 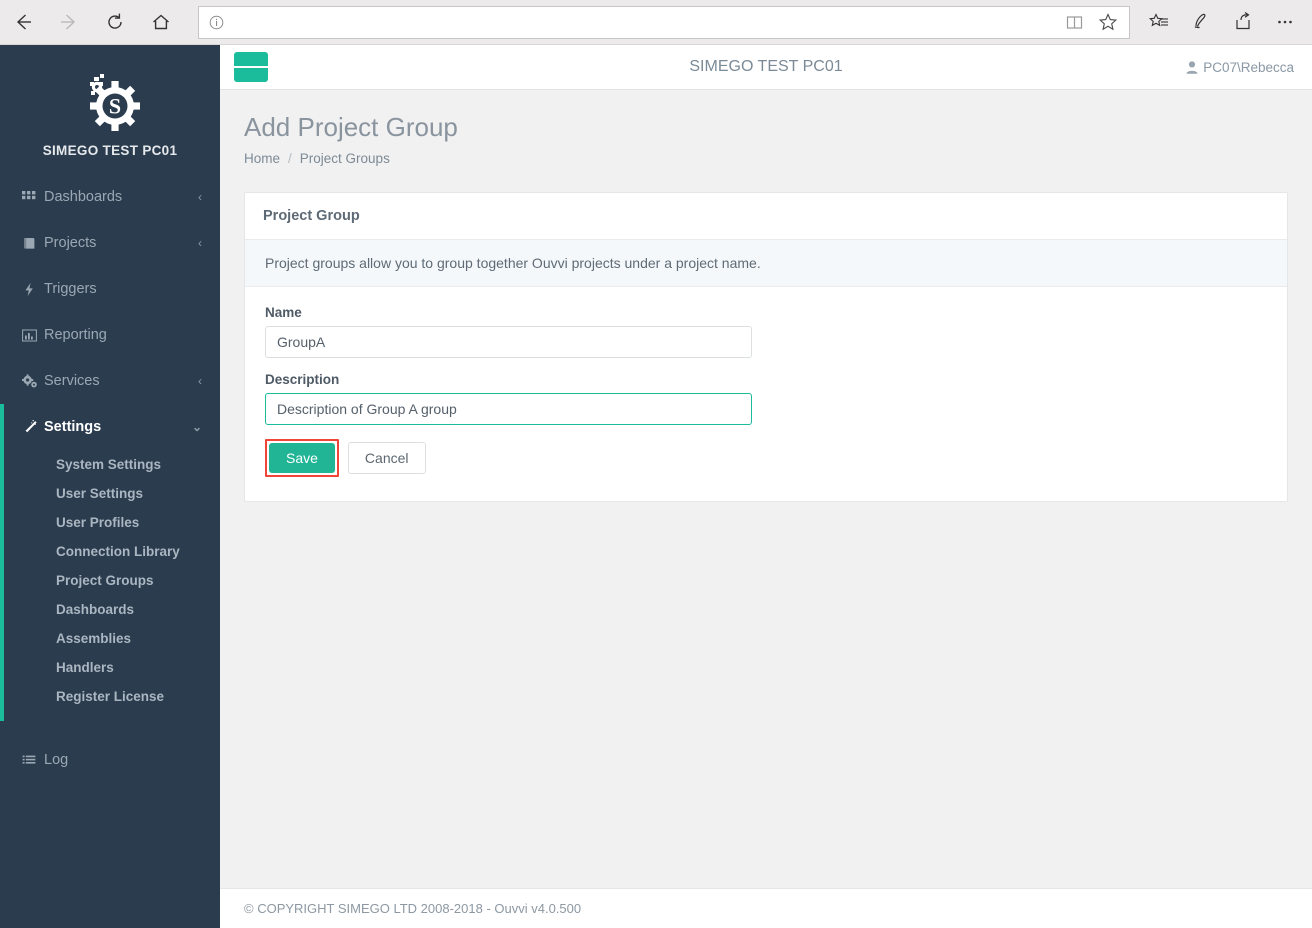 I want to click on breadcrumb-project-groups: Project Groups, so click(x=345, y=158).